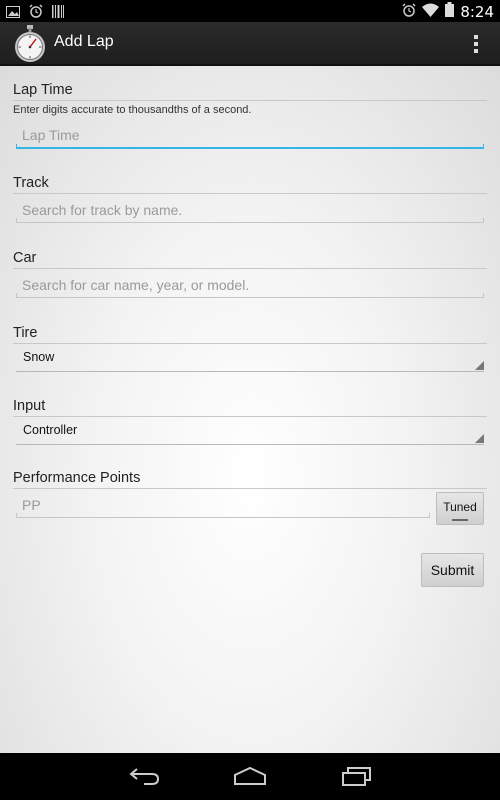 The image size is (500, 800). Describe the element at coordinates (357, 776) in the screenshot. I see `recent-apps-icon` at that location.